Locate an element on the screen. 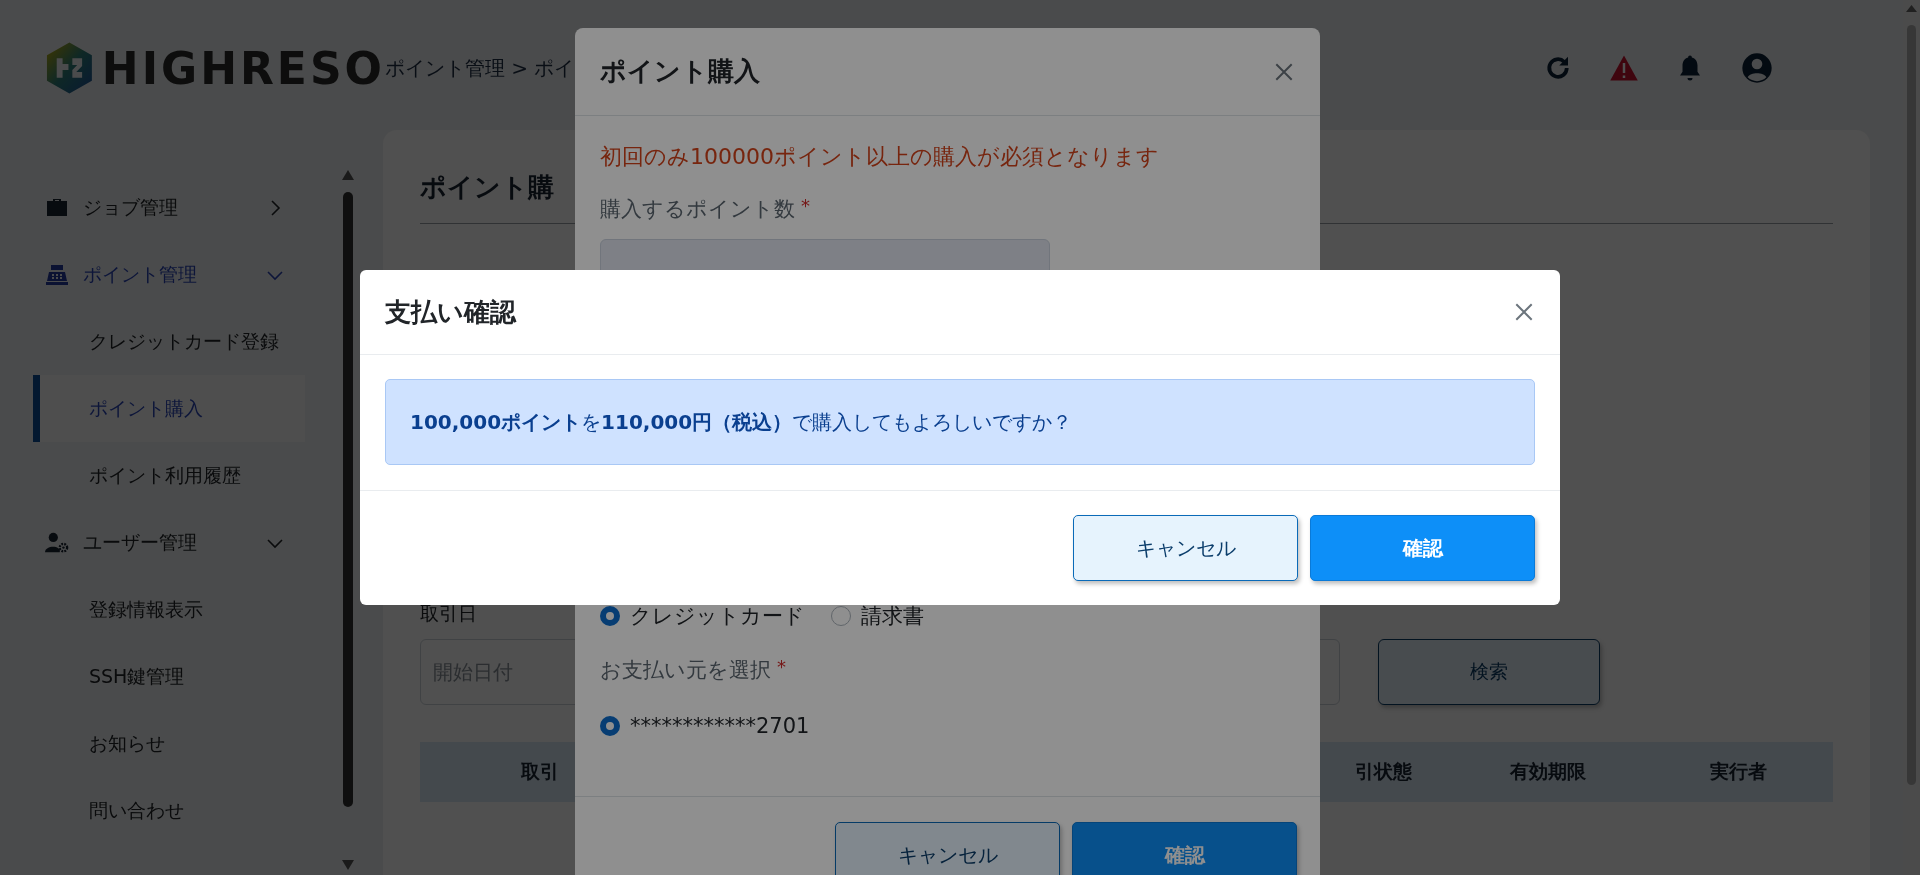 Image resolution: width=1920 pixels, height=875 pixels. cash-register-icon is located at coordinates (57, 274).